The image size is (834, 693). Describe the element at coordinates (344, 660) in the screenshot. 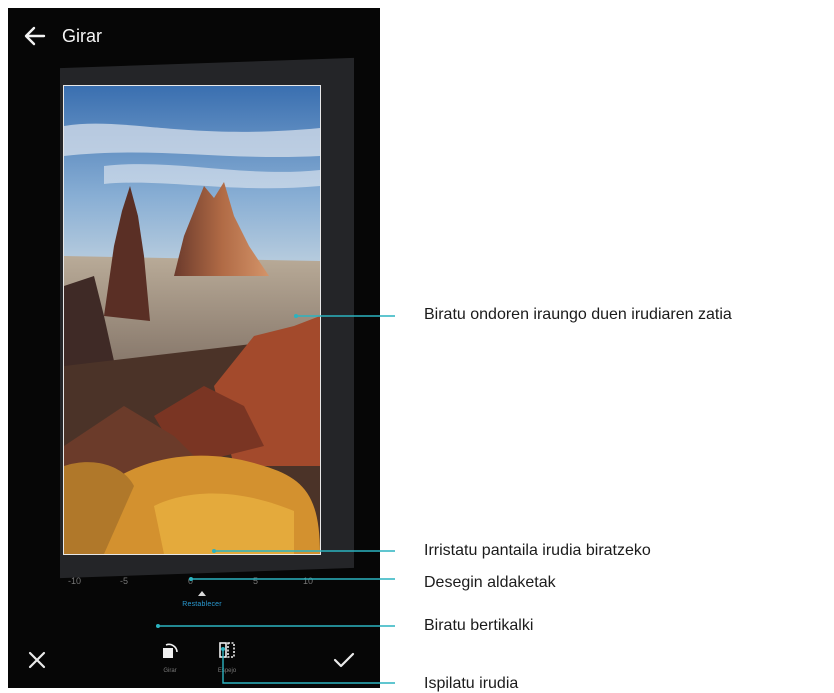

I see `check-icon` at that location.